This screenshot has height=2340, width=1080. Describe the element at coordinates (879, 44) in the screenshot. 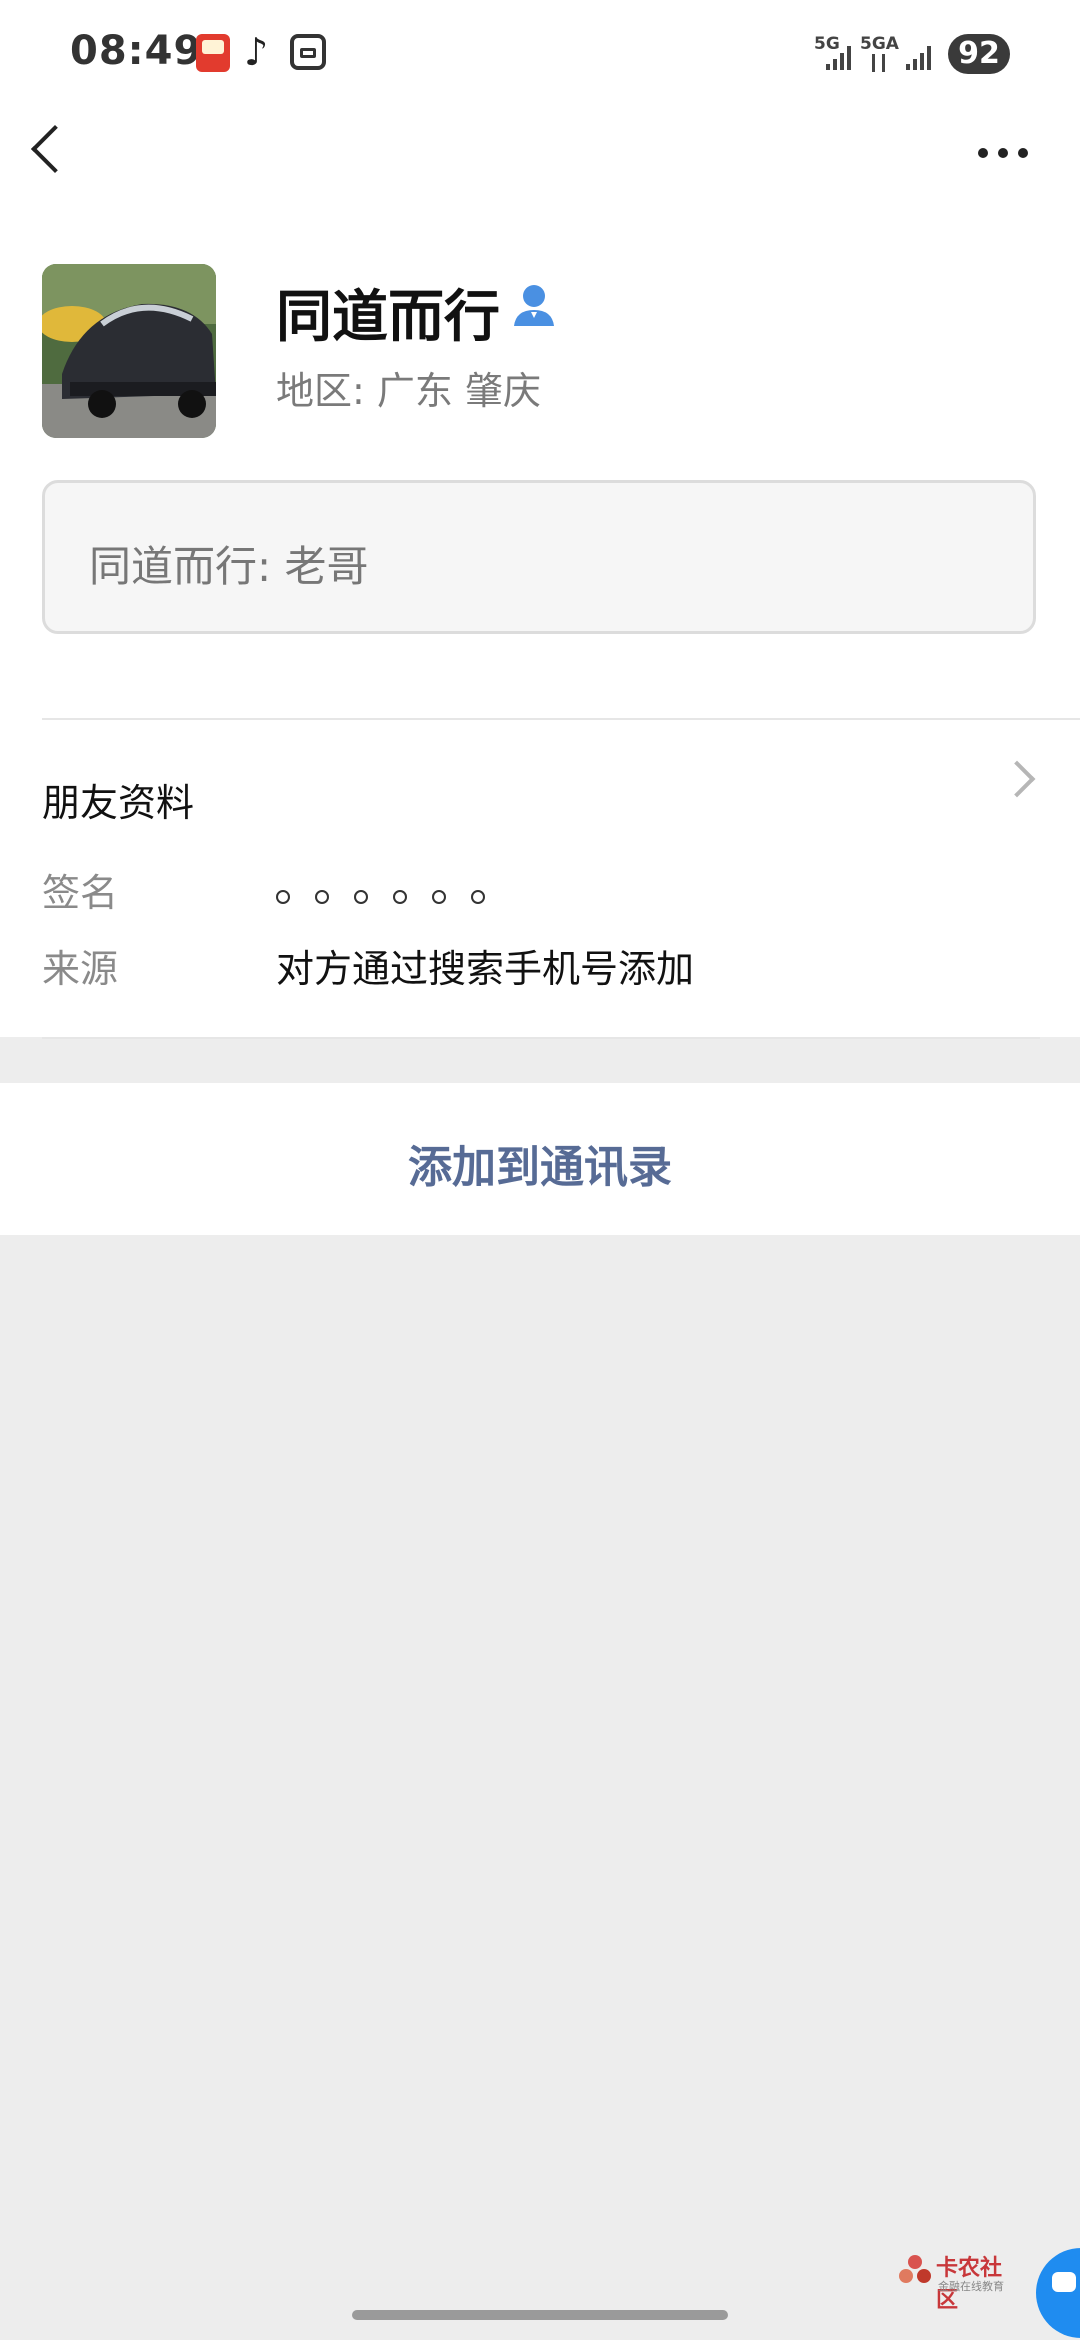

I see `network-type-label: 5GA` at that location.